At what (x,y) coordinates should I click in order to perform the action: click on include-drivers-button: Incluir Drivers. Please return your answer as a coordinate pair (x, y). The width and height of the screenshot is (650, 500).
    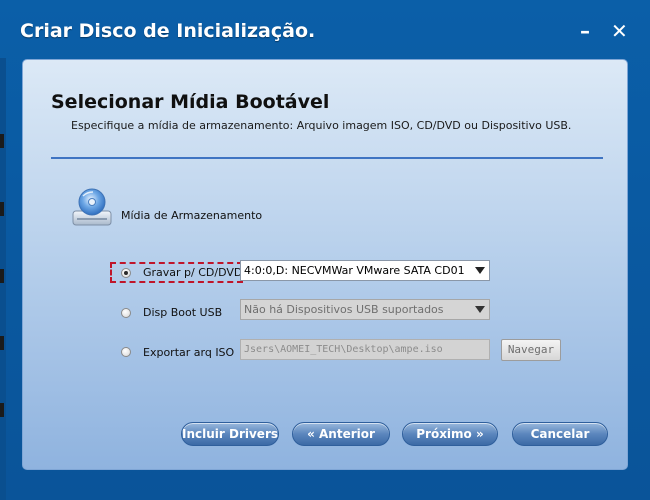
    Looking at the image, I should click on (230, 434).